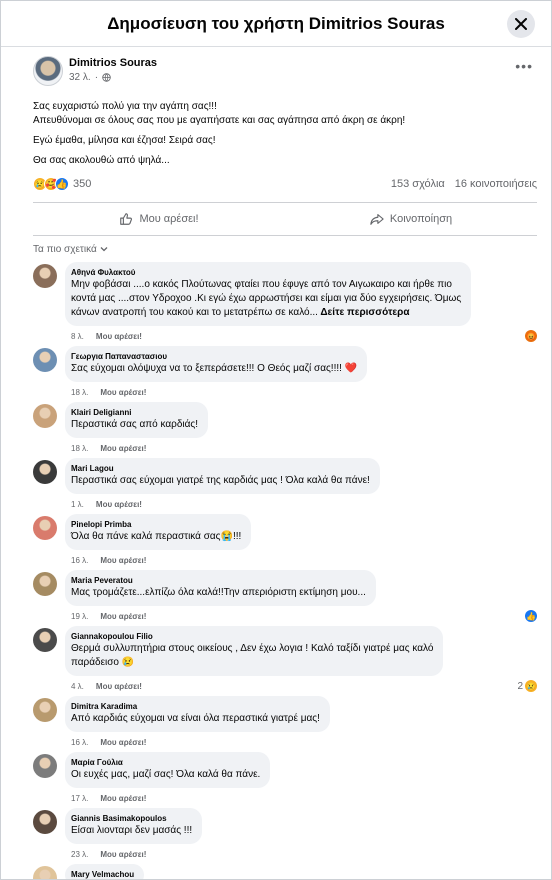 This screenshot has width=552, height=880. Describe the element at coordinates (304, 616) in the screenshot. I see `comment-footer: 19 λ. Μου αρέσει! 👍` at that location.